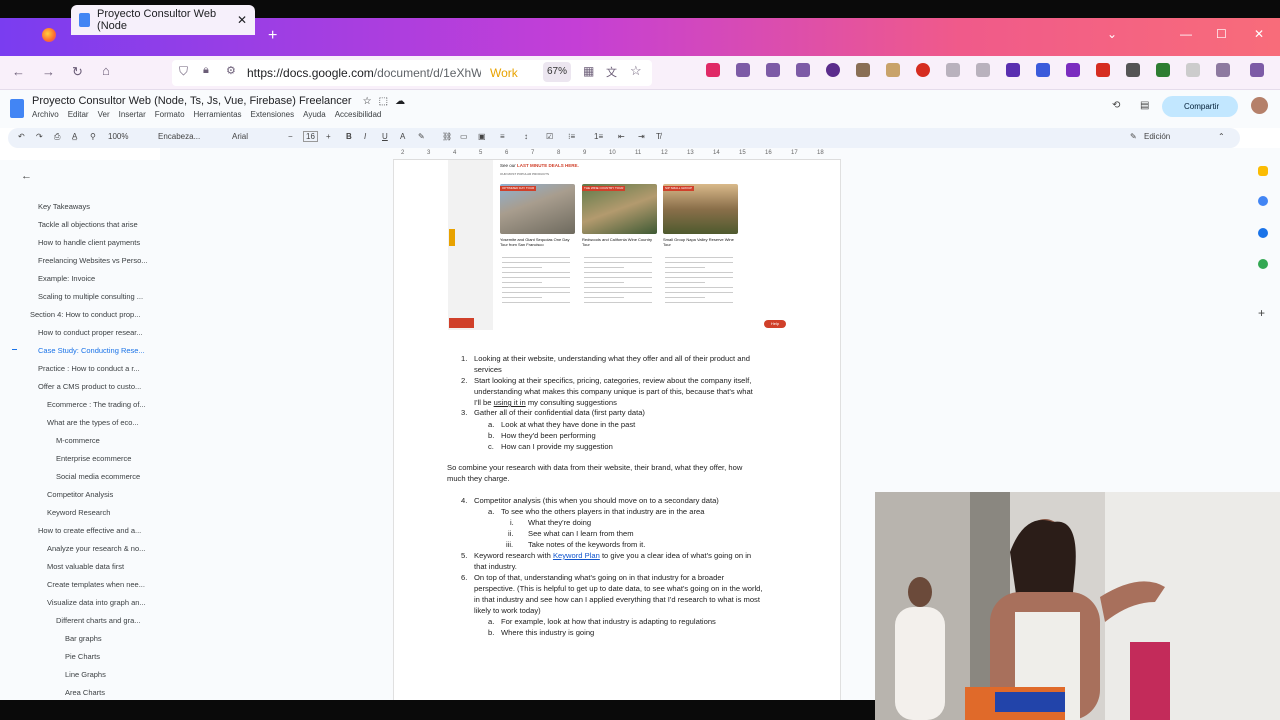  I want to click on extension-translate-icon, so click(1043, 70).